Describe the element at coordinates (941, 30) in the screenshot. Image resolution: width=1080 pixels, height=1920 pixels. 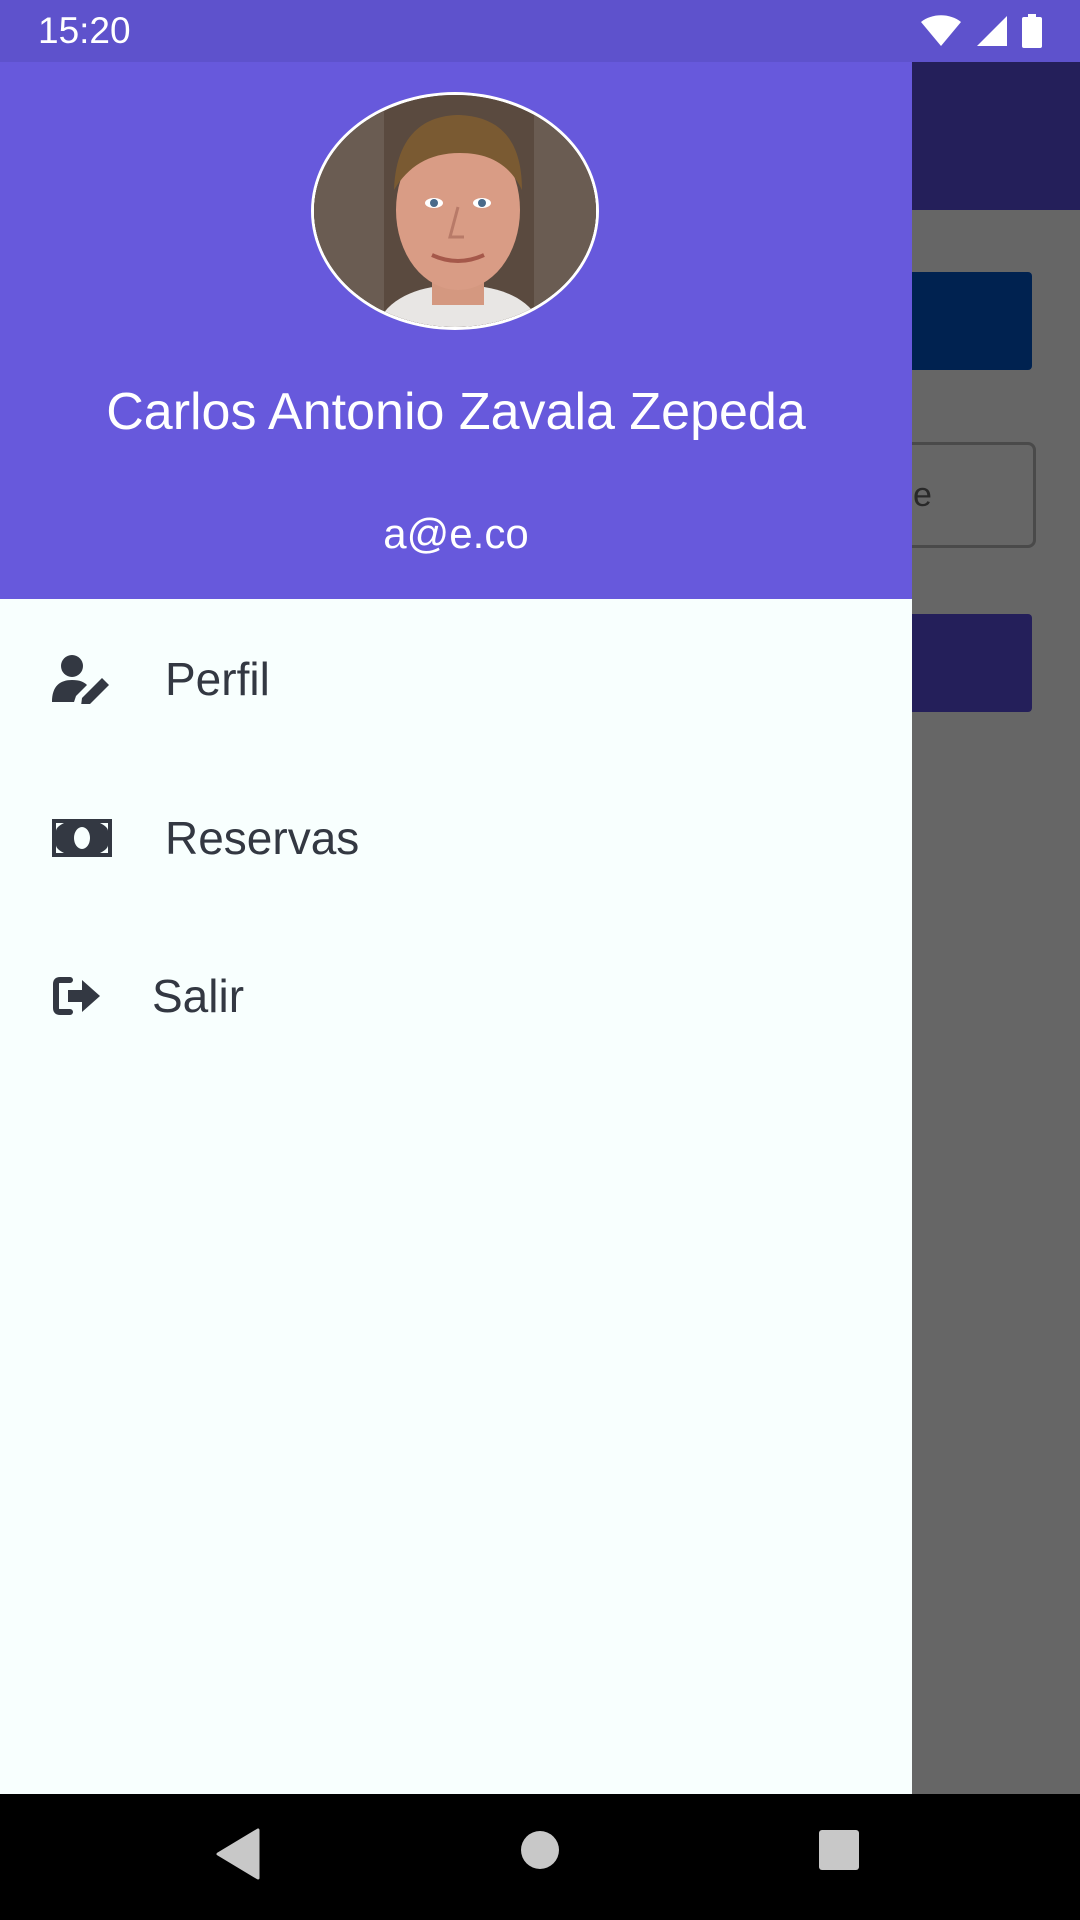
I see `wifi-icon` at that location.